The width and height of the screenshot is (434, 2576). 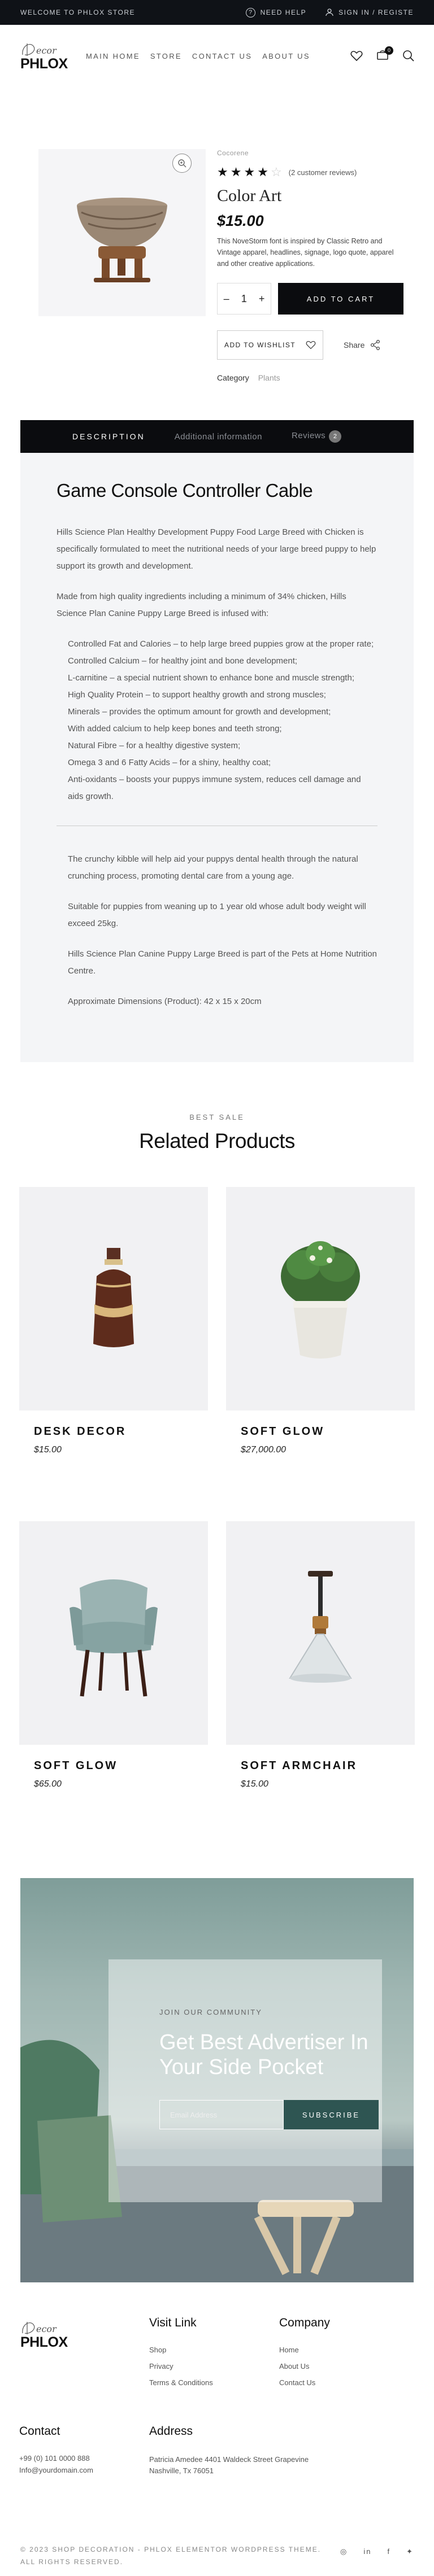 What do you see at coordinates (108, 436) in the screenshot?
I see `tab-description: DESCRIPTION` at bounding box center [108, 436].